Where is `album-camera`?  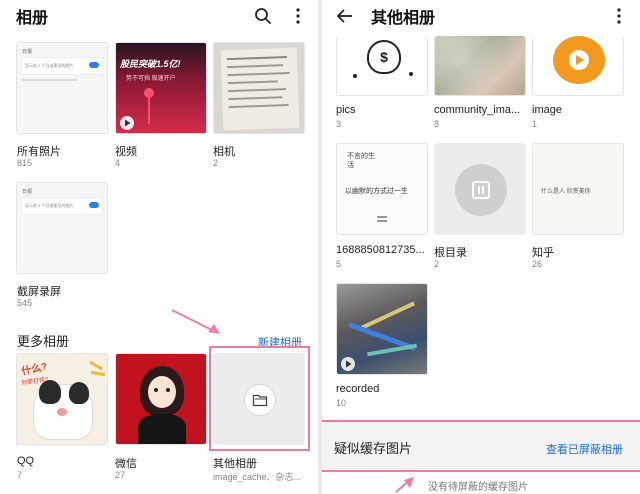 album-camera is located at coordinates (259, 88).